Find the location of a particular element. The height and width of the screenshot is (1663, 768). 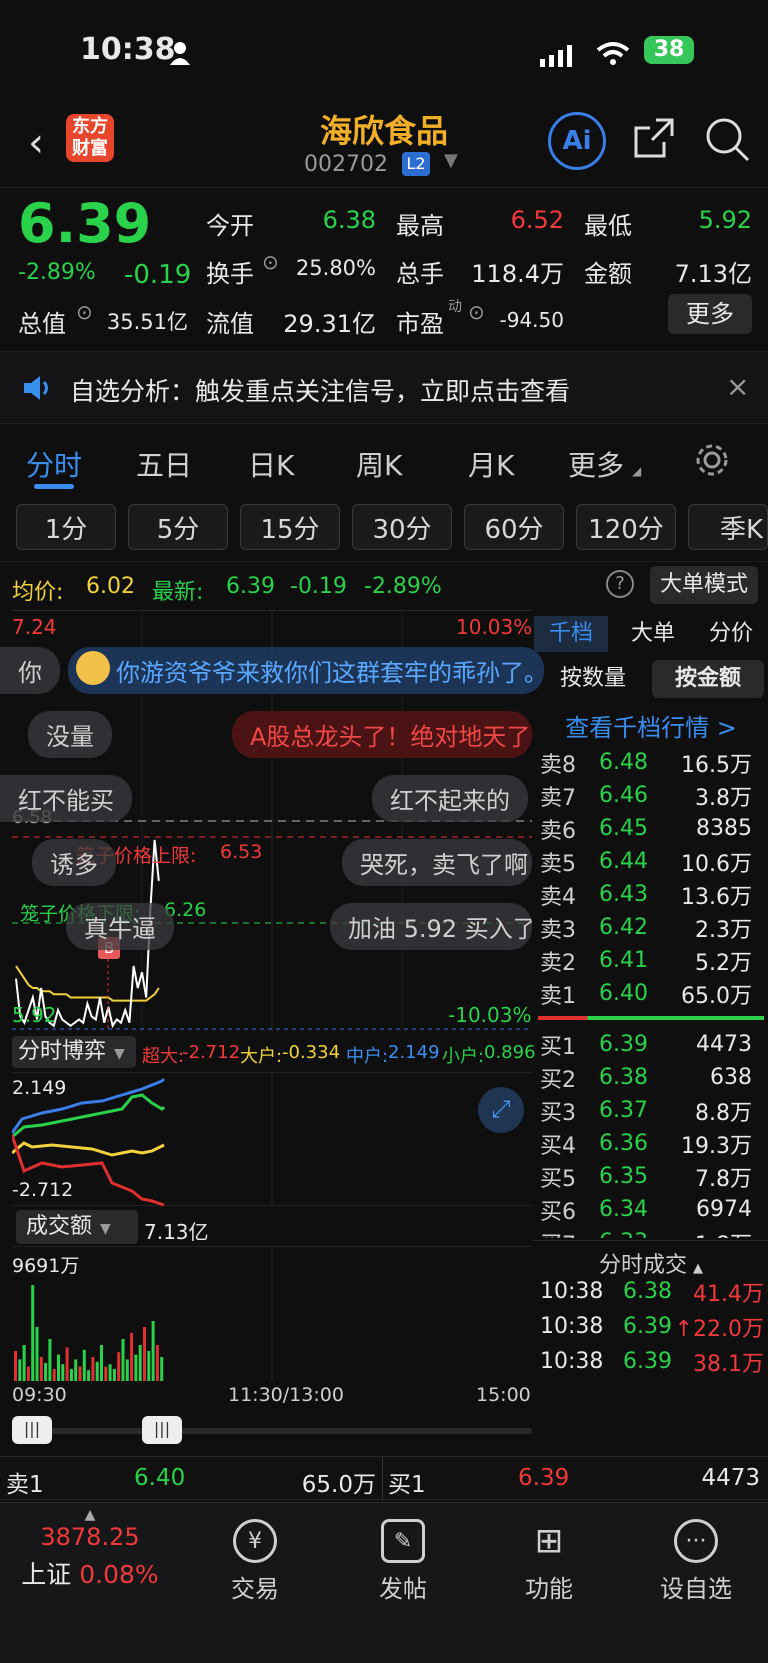

avg-label: 均价: is located at coordinates (38, 592).